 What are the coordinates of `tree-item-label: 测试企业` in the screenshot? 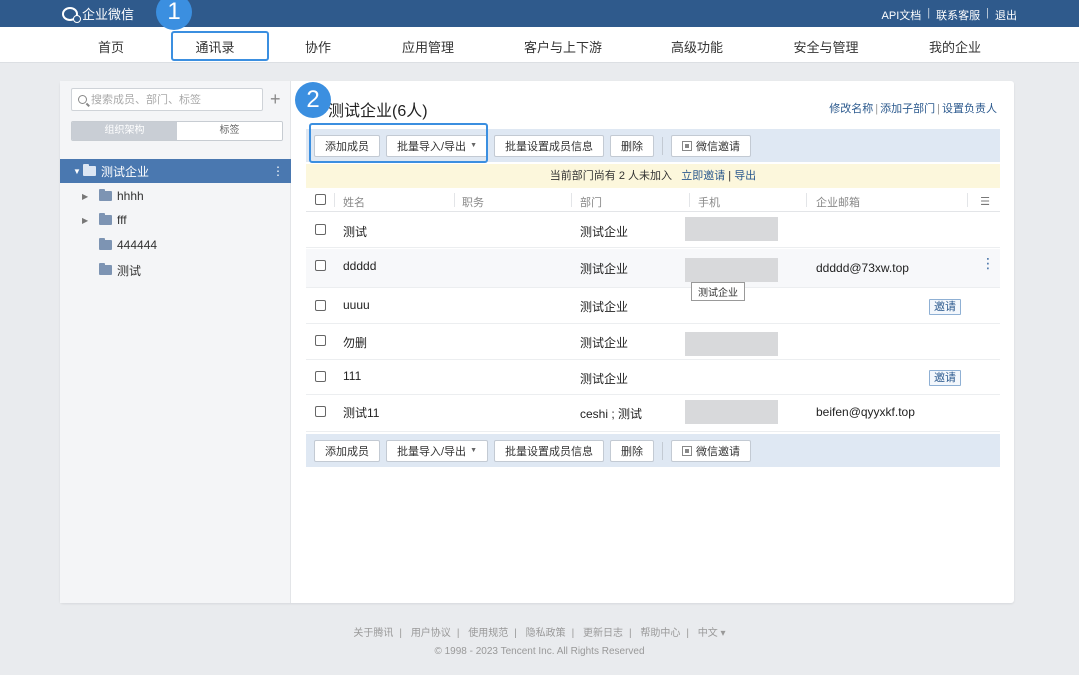 It's located at (125, 171).